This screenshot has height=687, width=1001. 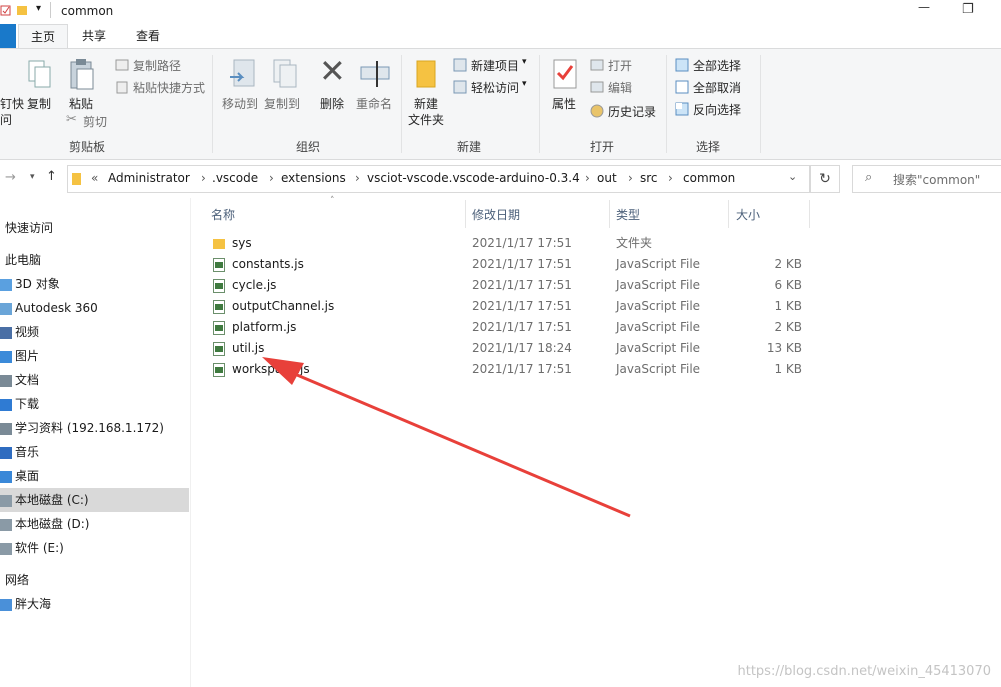 What do you see at coordinates (6, 604) in the screenshot?
I see `computer-icon` at bounding box center [6, 604].